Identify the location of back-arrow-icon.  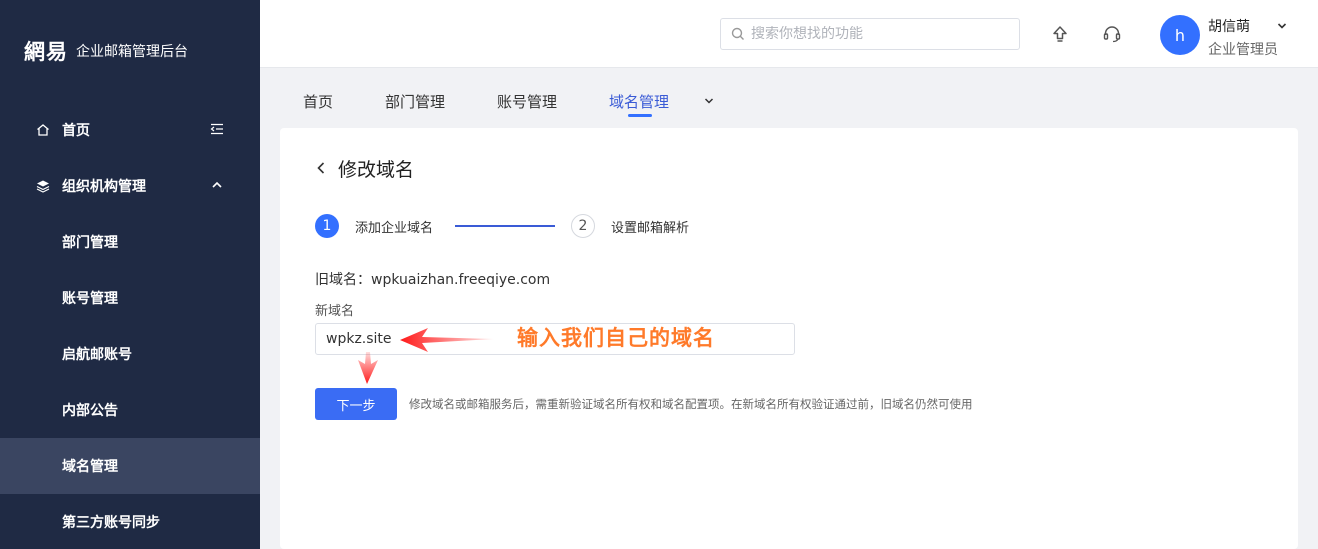
(321, 168).